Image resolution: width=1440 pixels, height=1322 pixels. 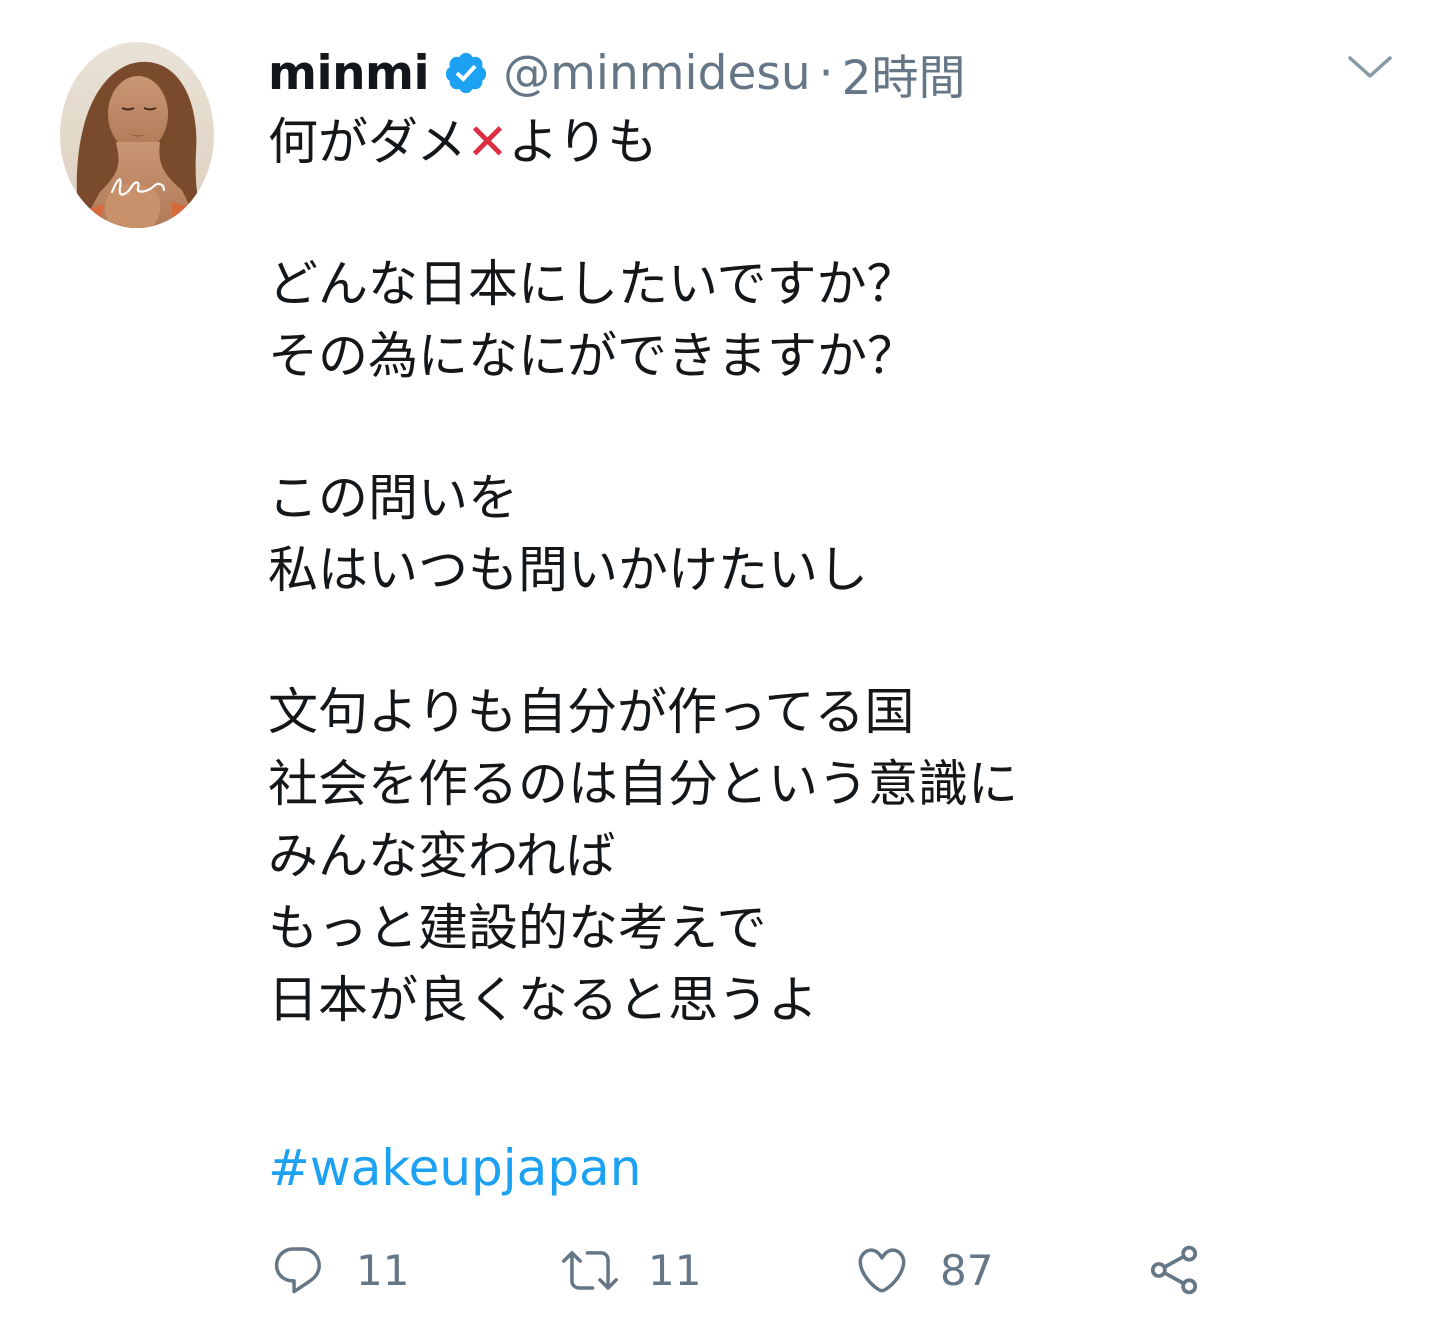 What do you see at coordinates (631, 1270) in the screenshot?
I see `retweet-button: 11` at bounding box center [631, 1270].